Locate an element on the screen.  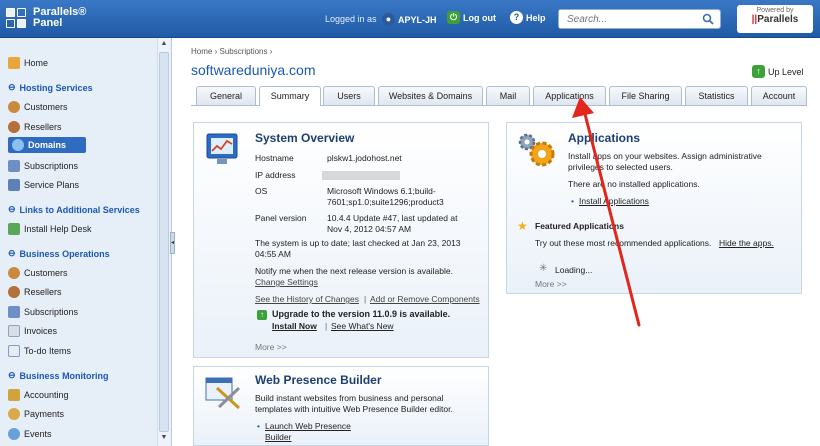
tab-applications: Applications is located at coordinates (569, 95).